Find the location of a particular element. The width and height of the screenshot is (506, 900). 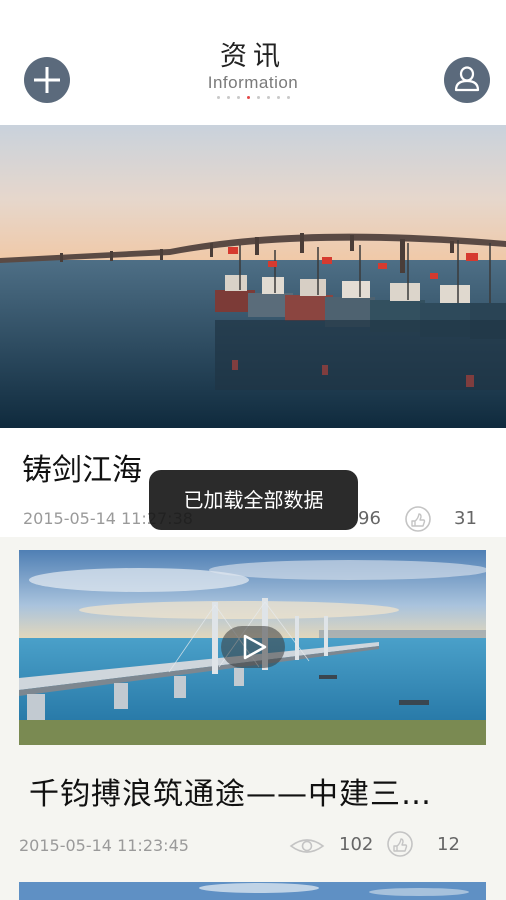

article-2-views: 102 is located at coordinates (356, 844).